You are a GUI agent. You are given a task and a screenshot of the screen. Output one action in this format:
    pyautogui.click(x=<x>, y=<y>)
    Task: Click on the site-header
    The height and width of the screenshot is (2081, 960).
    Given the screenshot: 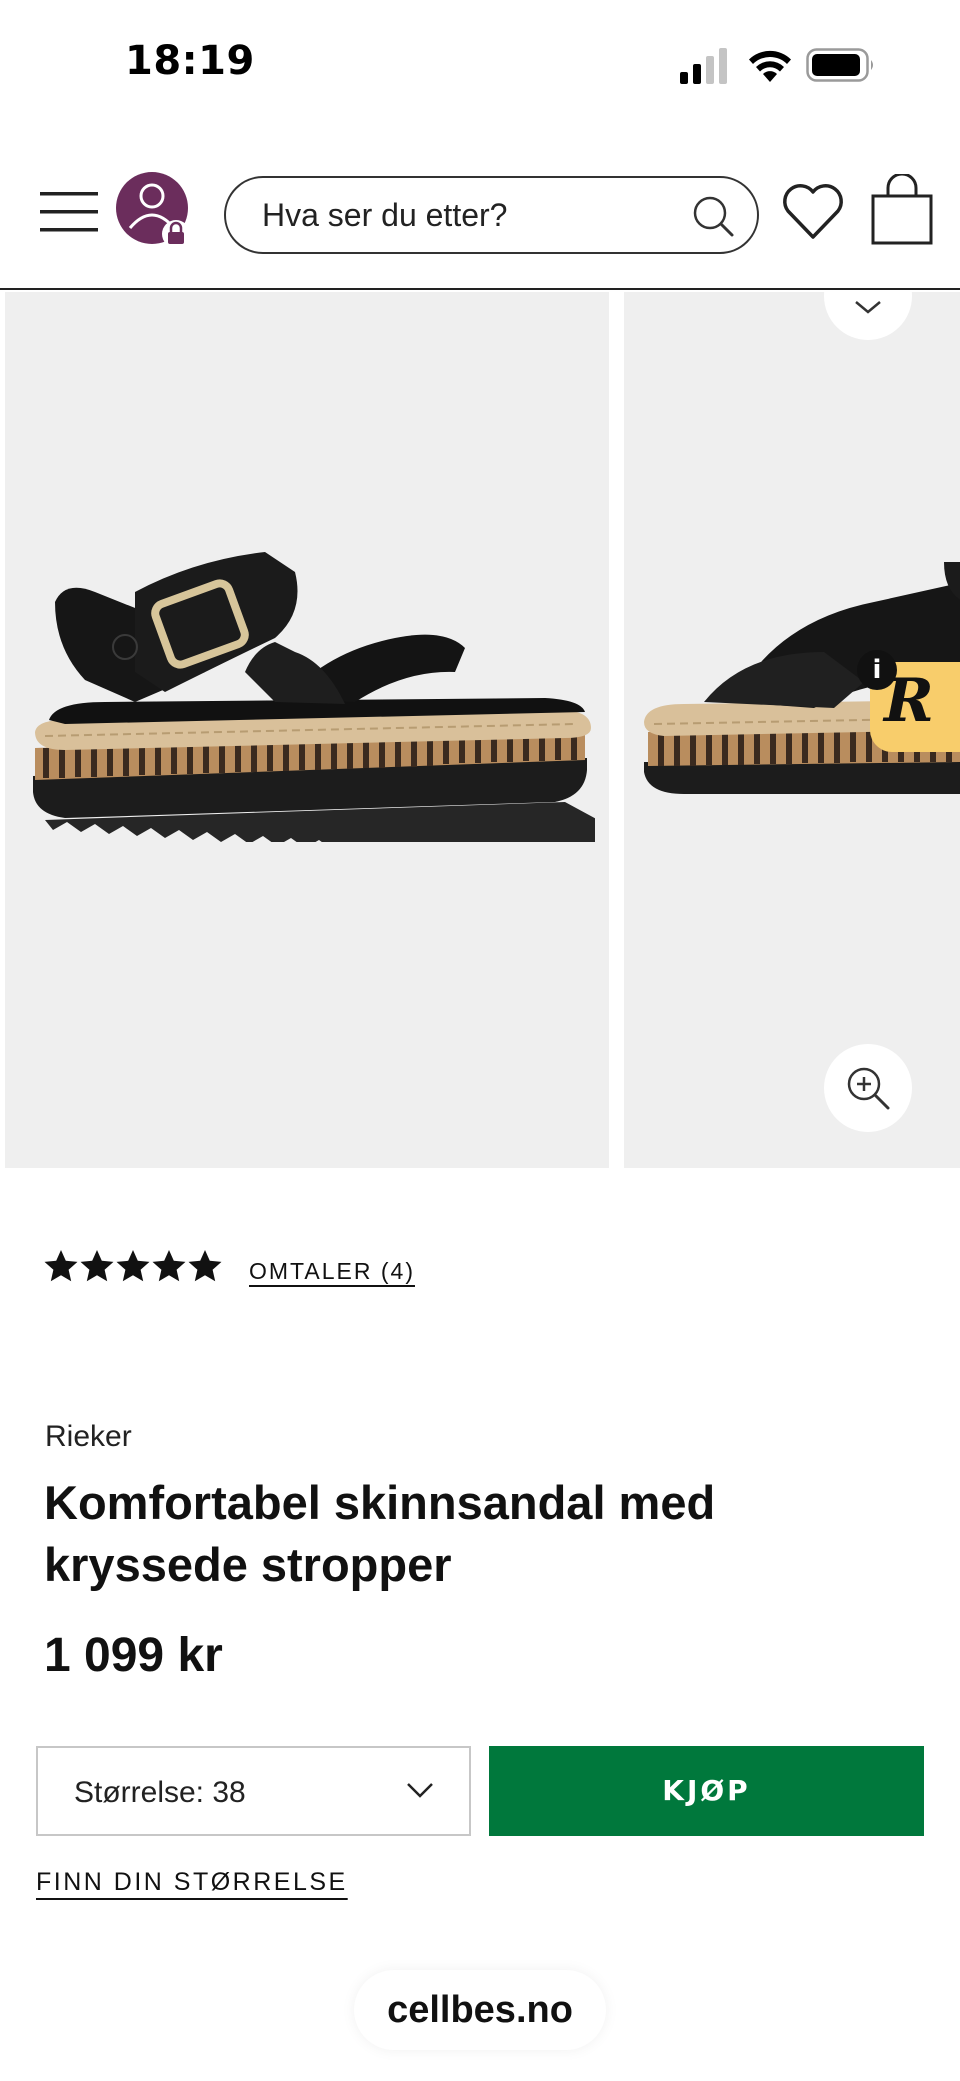 What is the action you would take?
    pyautogui.click(x=480, y=210)
    